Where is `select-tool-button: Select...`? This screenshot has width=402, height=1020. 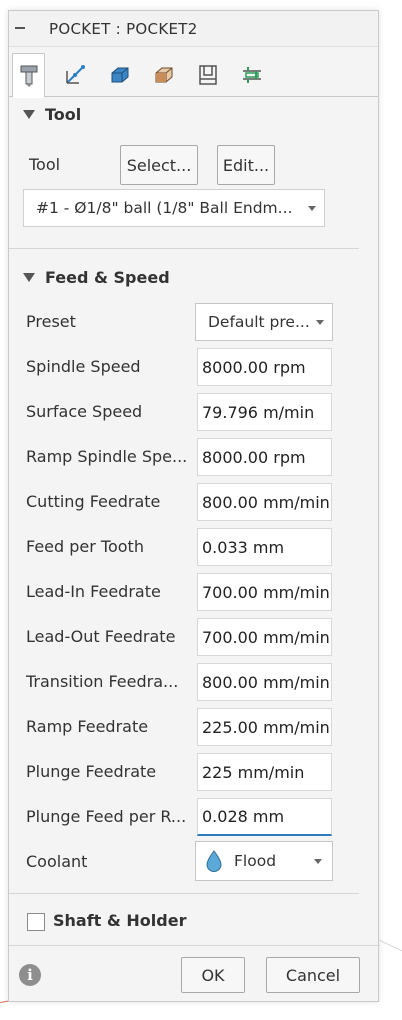 select-tool-button: Select... is located at coordinates (159, 165).